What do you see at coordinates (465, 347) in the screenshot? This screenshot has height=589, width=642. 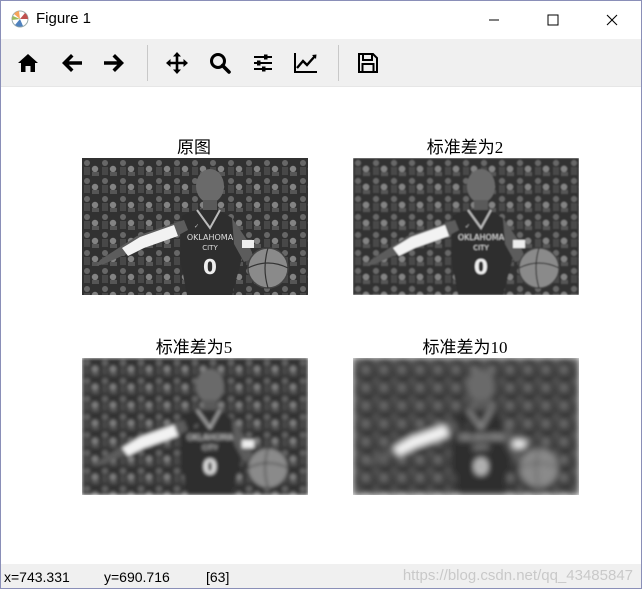 I see `subplot-title-sigma-10: 标准差为10` at bounding box center [465, 347].